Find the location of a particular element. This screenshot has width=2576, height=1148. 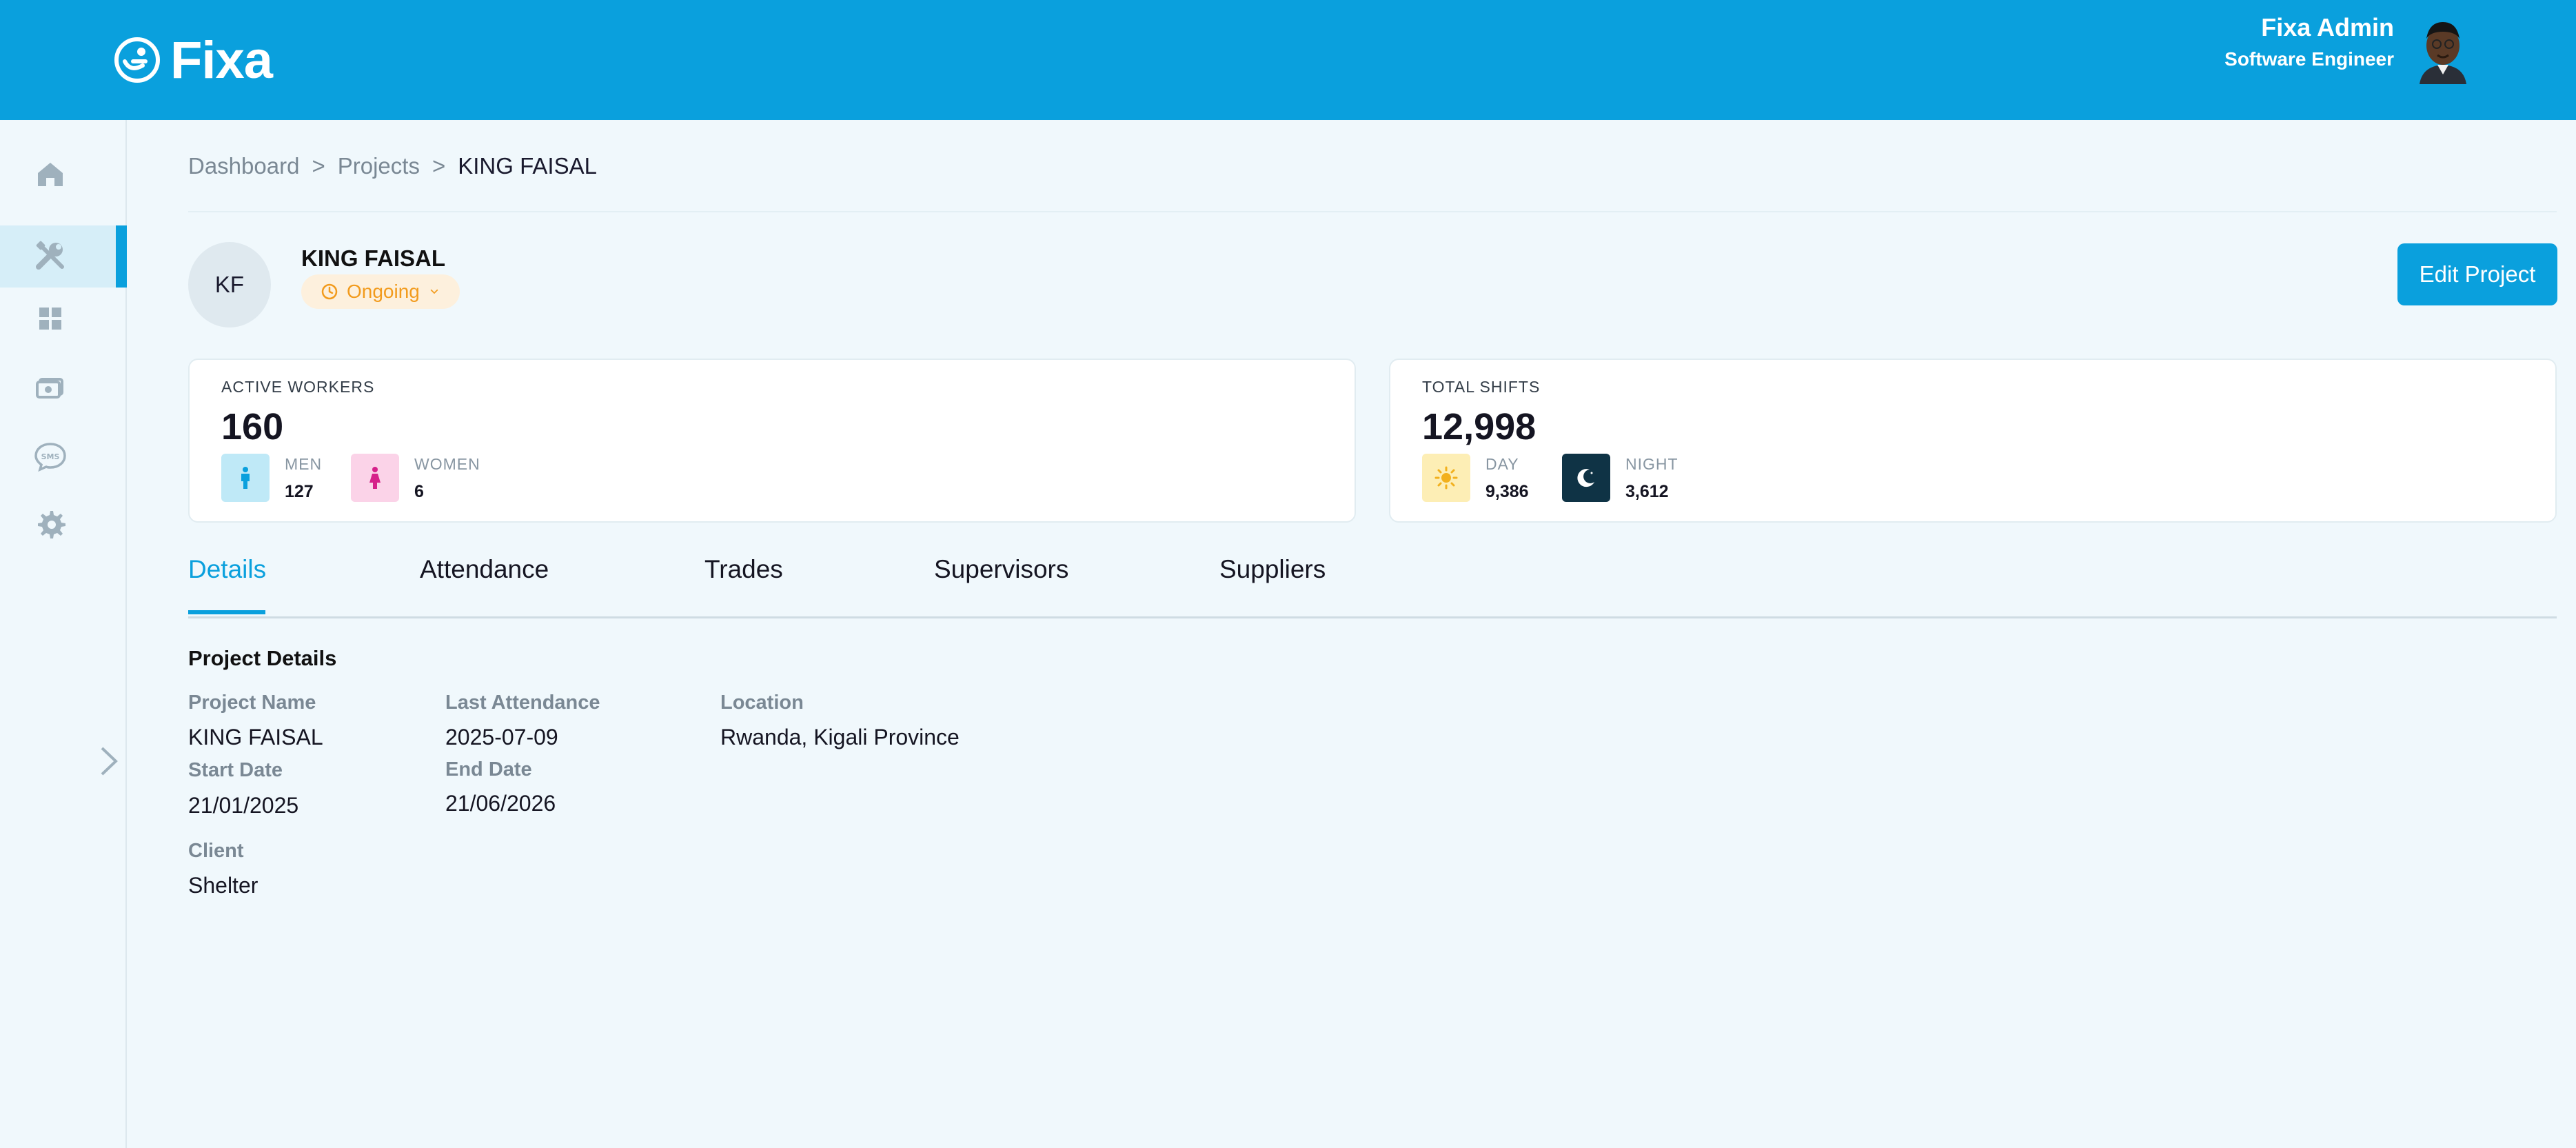

logo-icon is located at coordinates (137, 60).